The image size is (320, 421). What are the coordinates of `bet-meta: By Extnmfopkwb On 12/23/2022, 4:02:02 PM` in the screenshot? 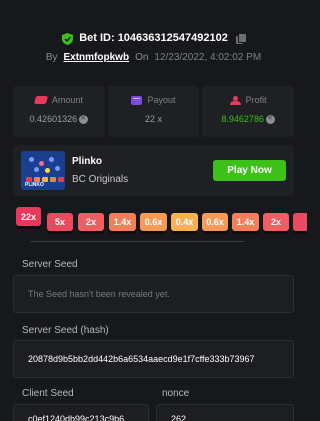 It's located at (153, 57).